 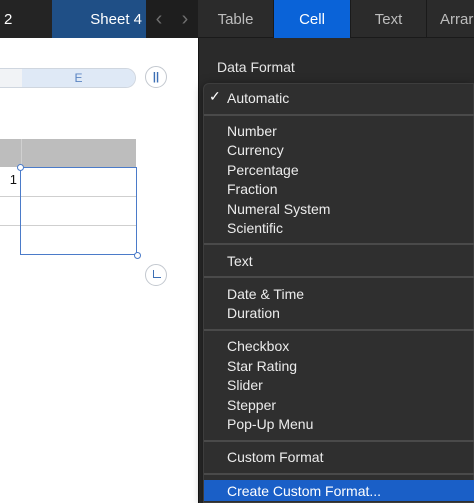 What do you see at coordinates (339, 209) in the screenshot?
I see `menu-item-numeral-system: Numeral System` at bounding box center [339, 209].